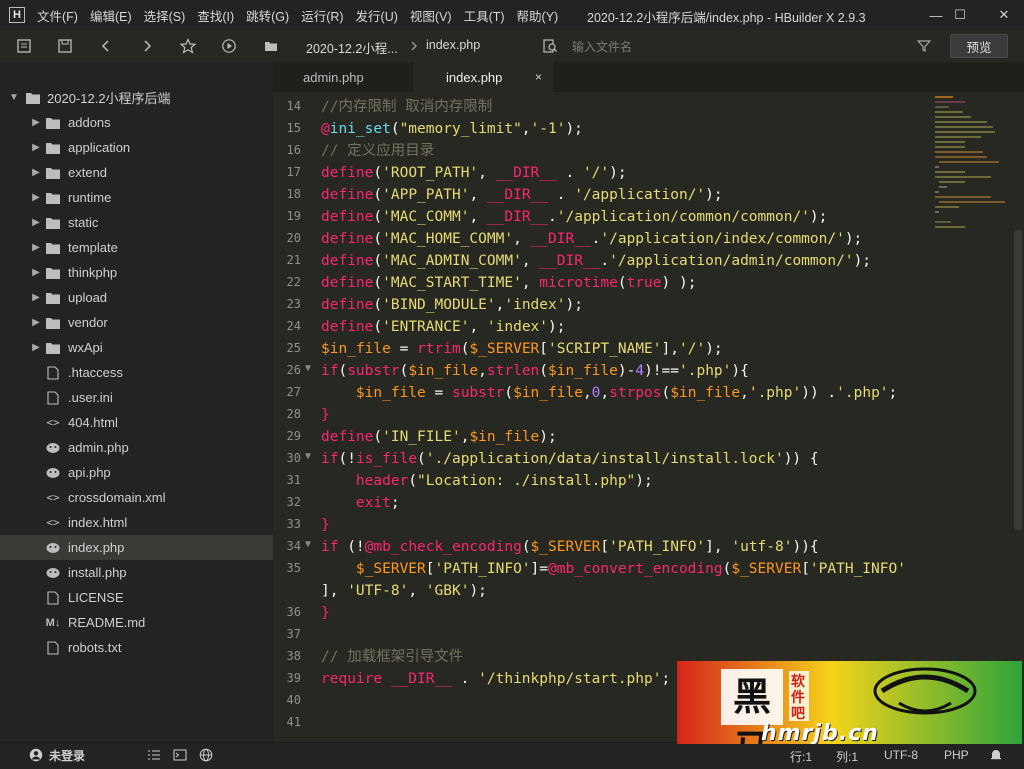  Describe the element at coordinates (453, 45) in the screenshot. I see `breadcrumb-file: index.php` at that location.